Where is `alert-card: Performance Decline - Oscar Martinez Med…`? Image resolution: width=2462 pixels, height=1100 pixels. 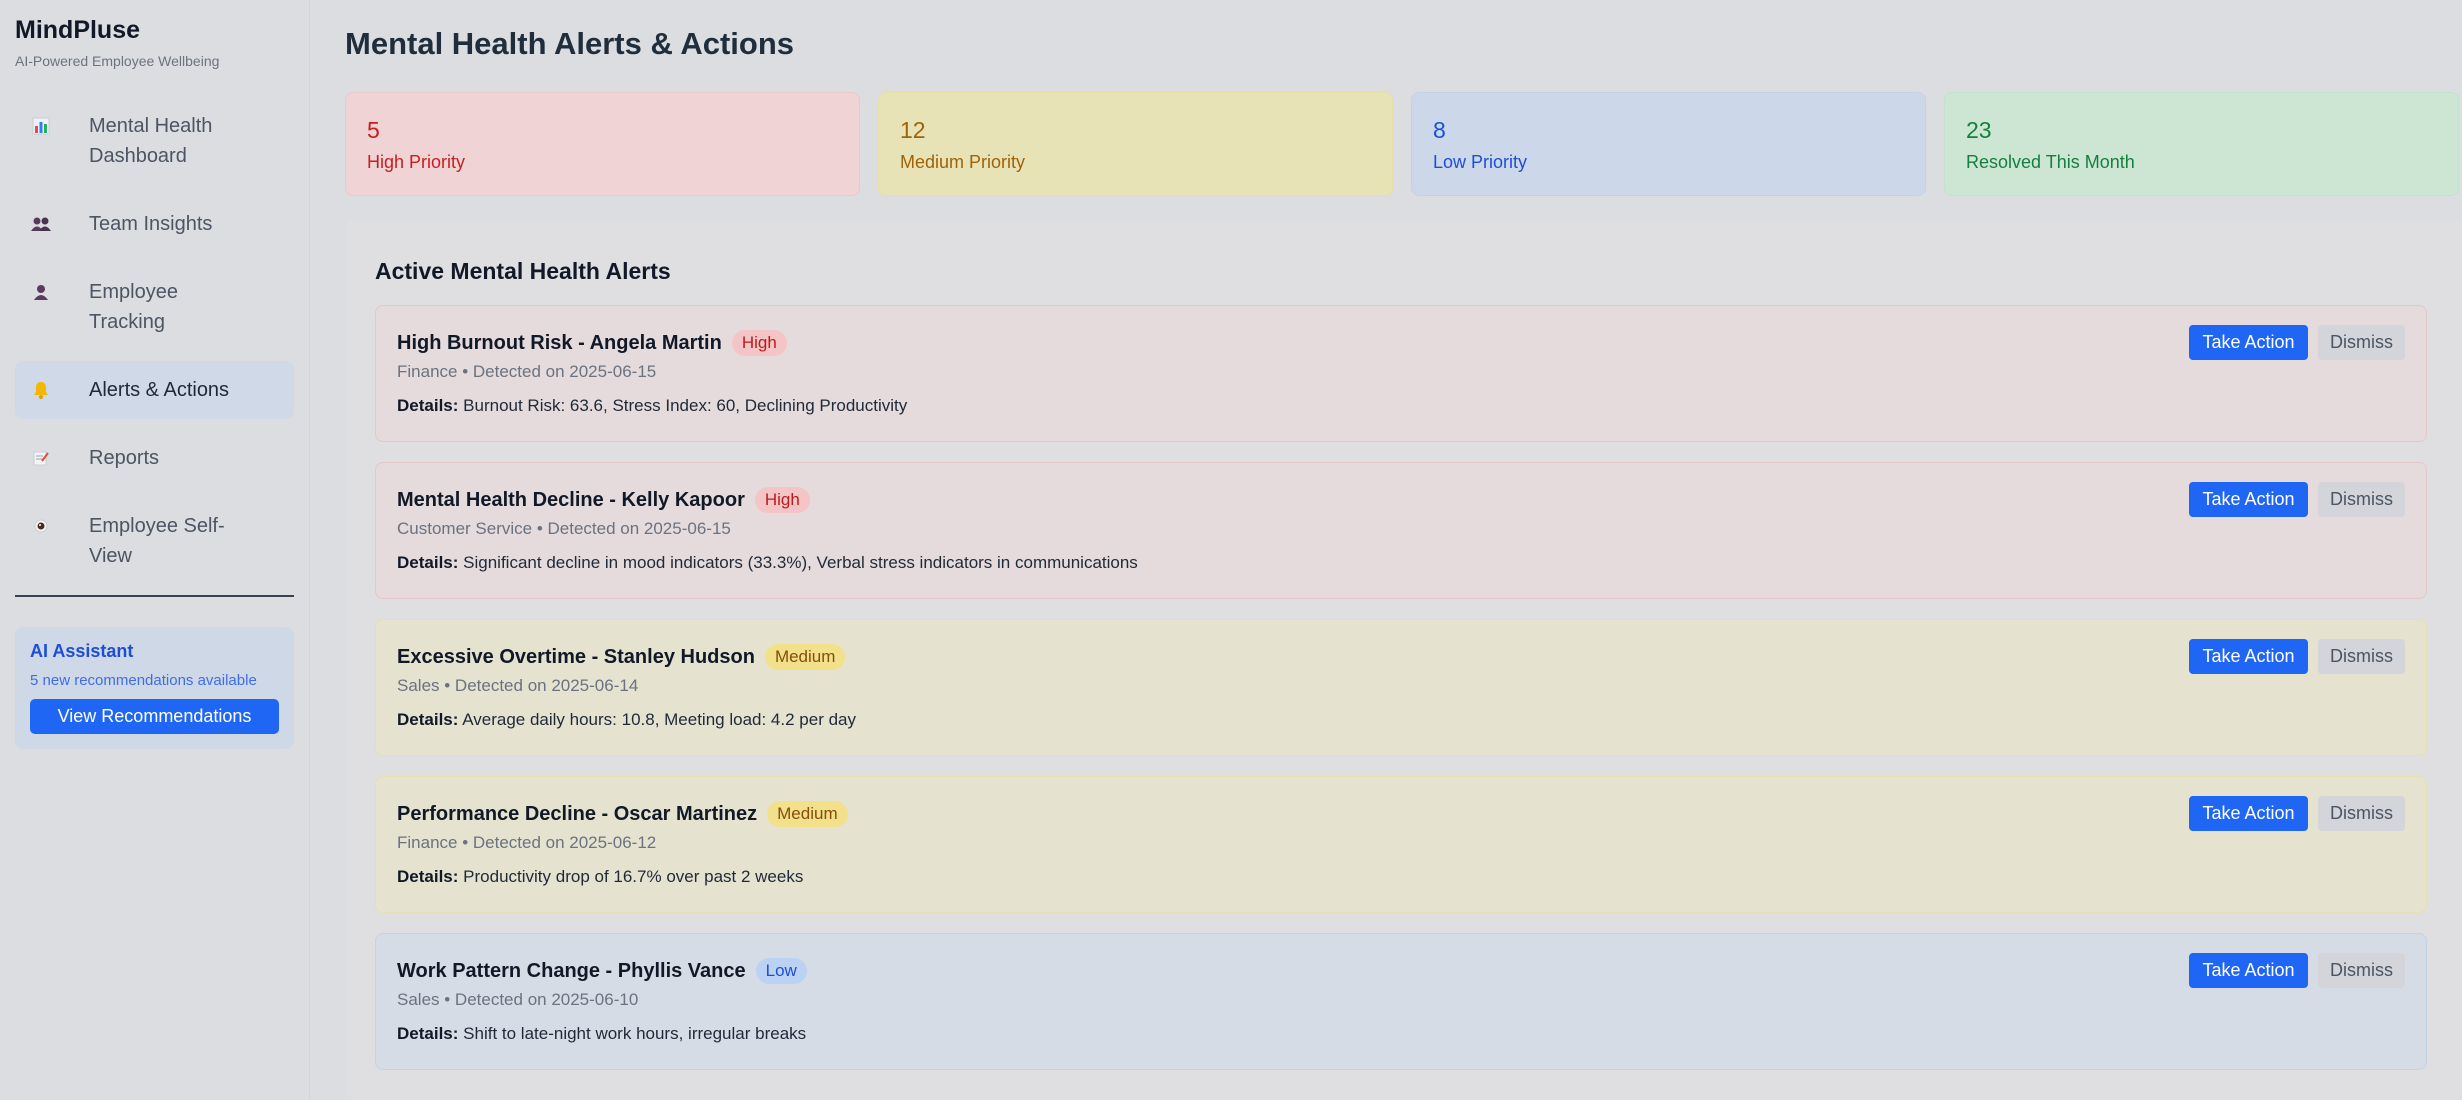
alert-card: Performance Decline - Oscar Martinez Med… is located at coordinates (1401, 844).